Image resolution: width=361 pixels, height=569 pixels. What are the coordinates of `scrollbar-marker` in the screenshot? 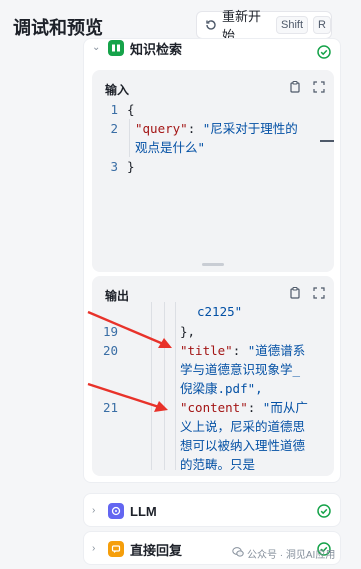 It's located at (327, 141).